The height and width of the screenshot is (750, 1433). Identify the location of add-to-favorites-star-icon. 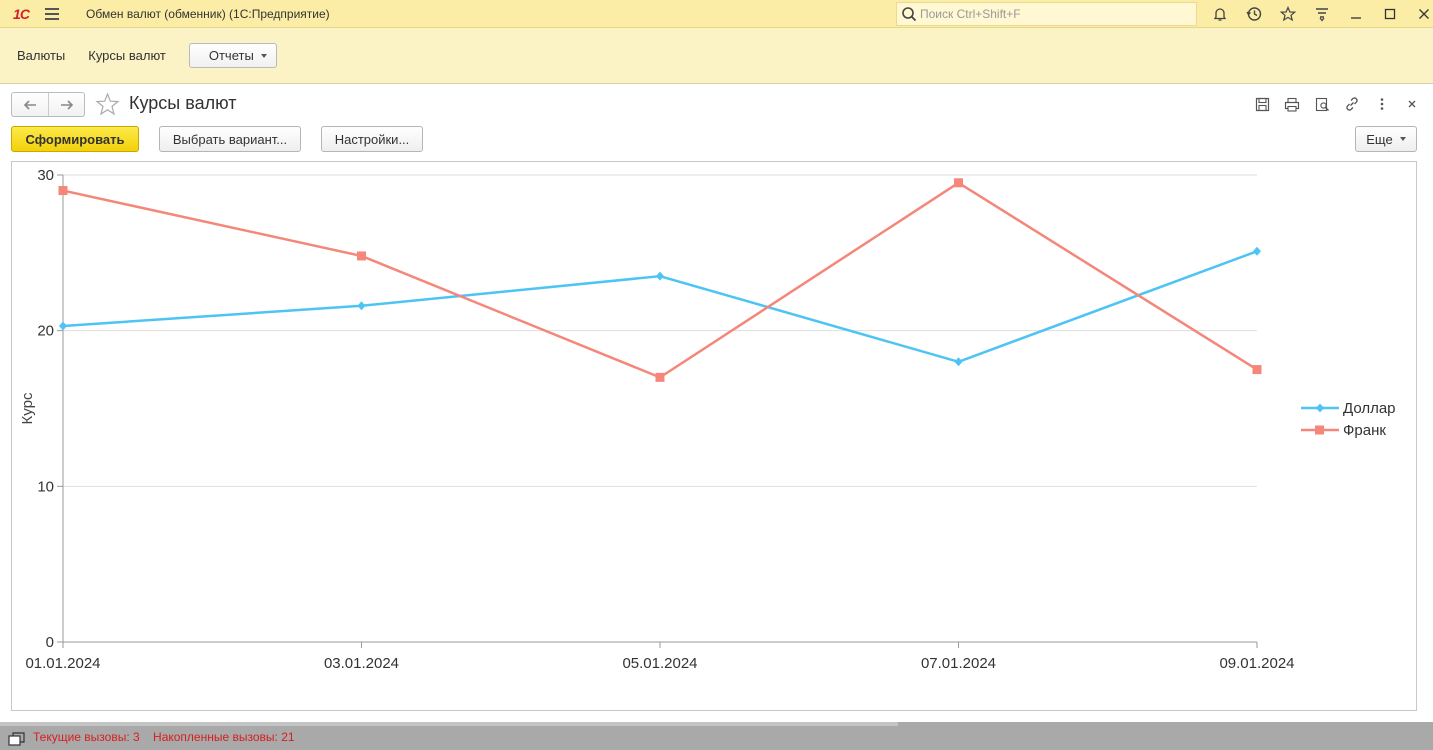
(107, 104).